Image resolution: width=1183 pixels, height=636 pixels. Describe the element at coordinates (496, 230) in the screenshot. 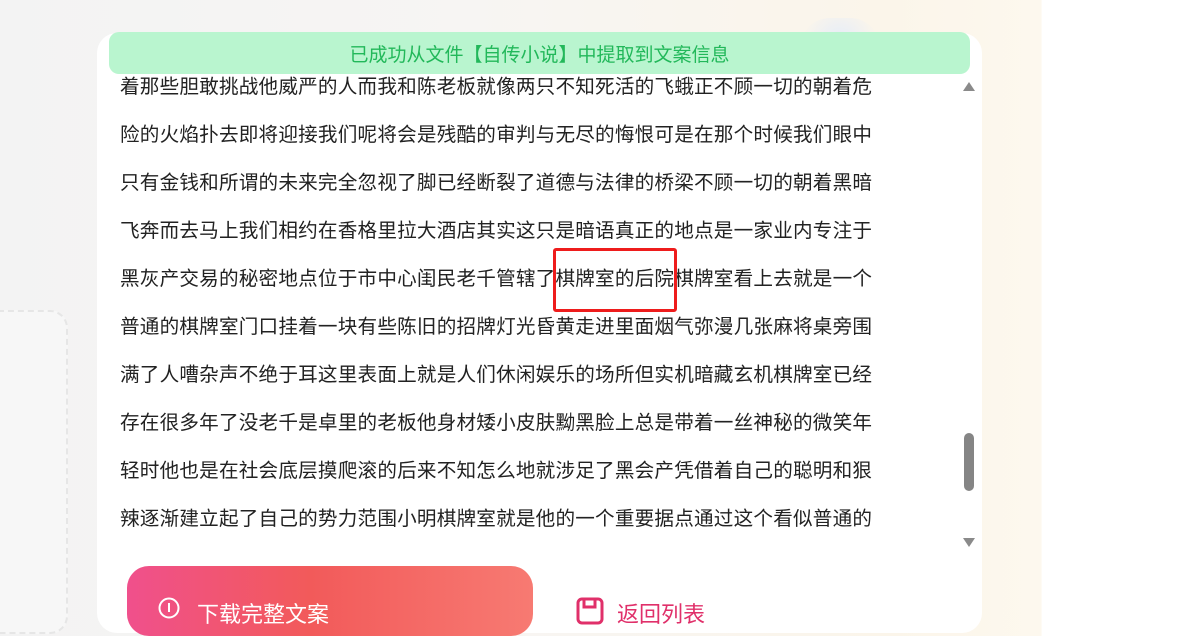

I see `text-line: 飞奔而去马上我们相约在香格里拉大酒店其实这只是暗语真正的地点是一家业内专注于` at that location.